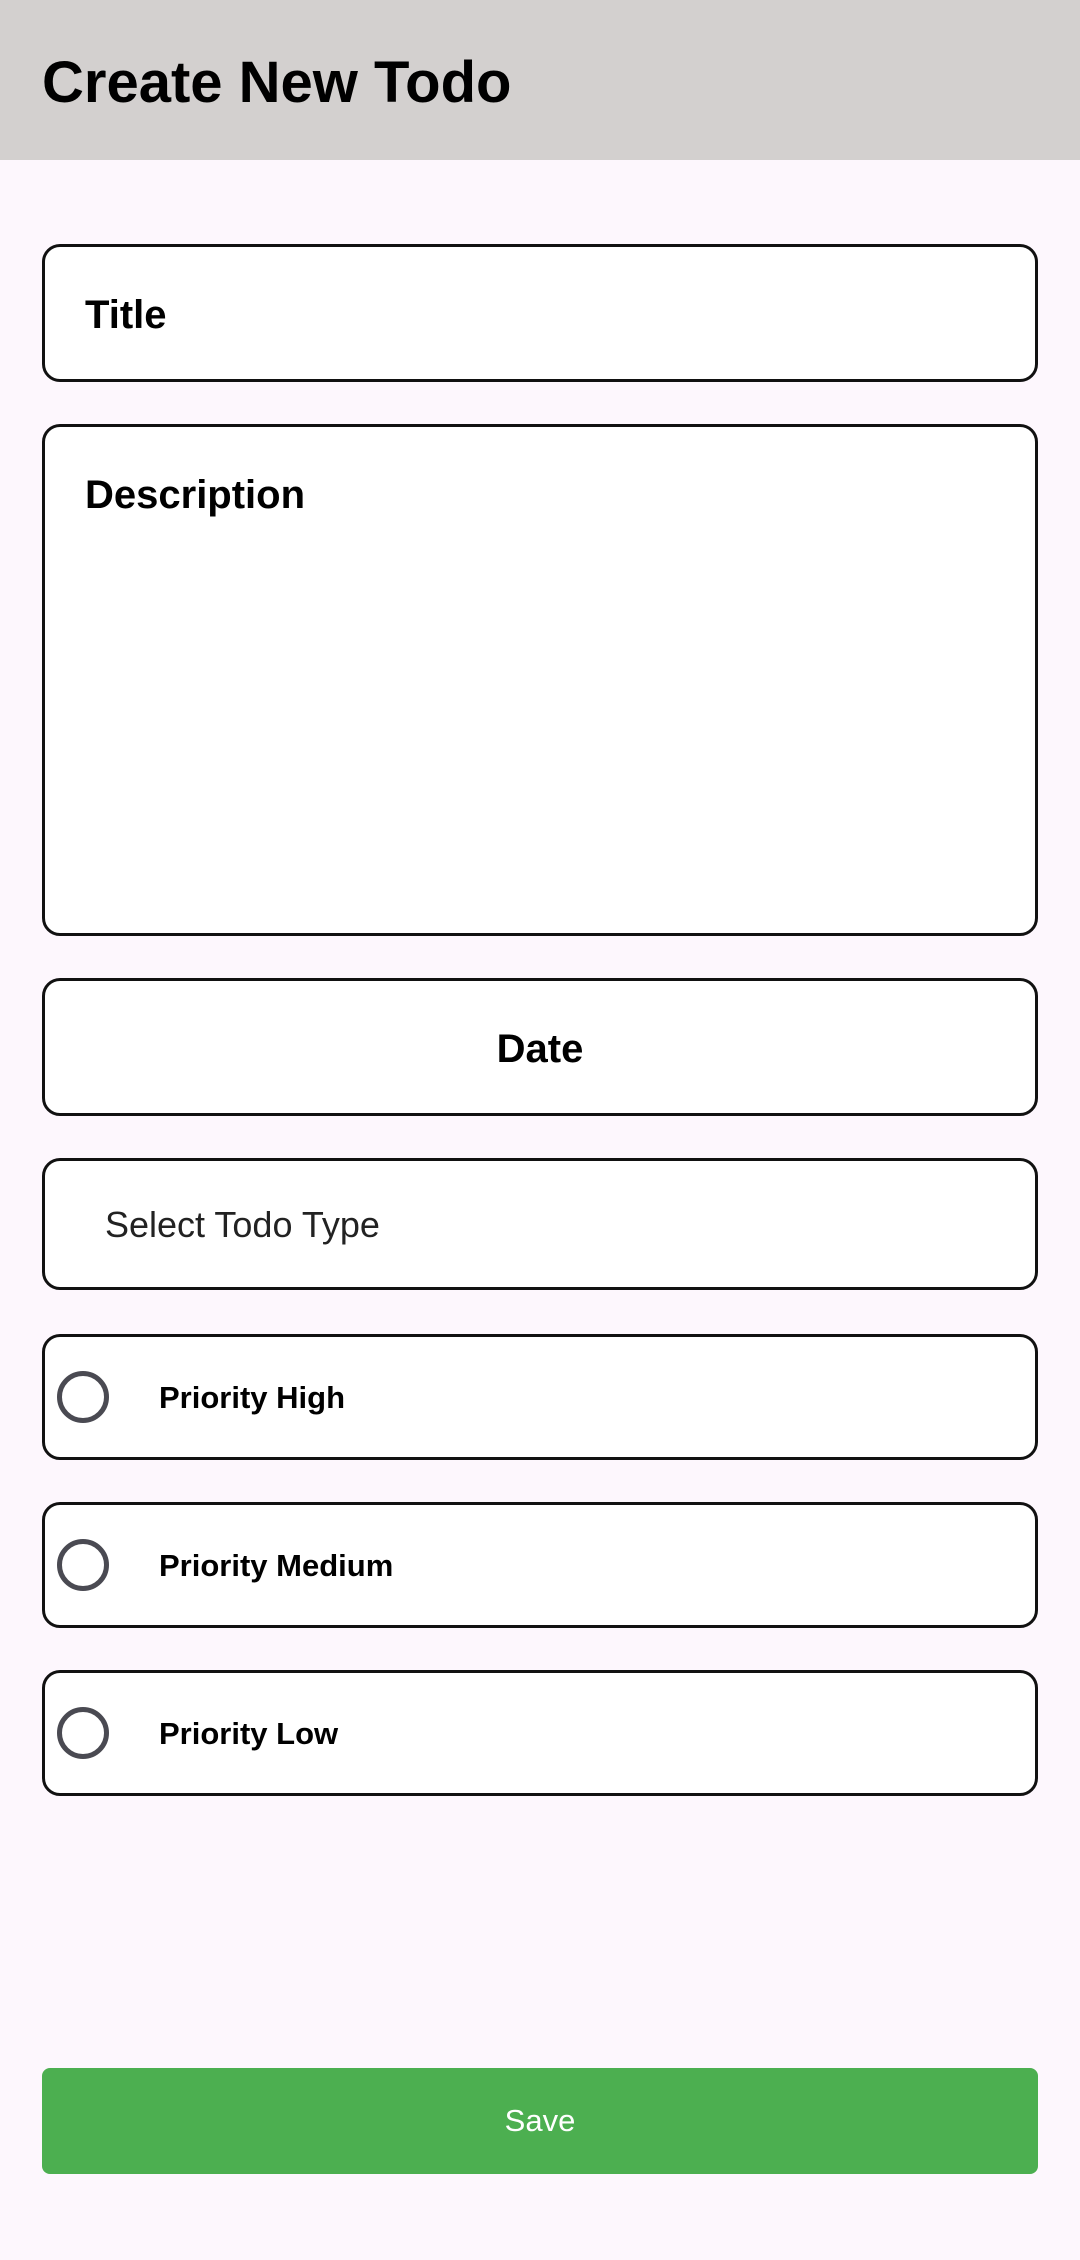 Image resolution: width=1080 pixels, height=2260 pixels. I want to click on description-placeholder: Description, so click(195, 495).